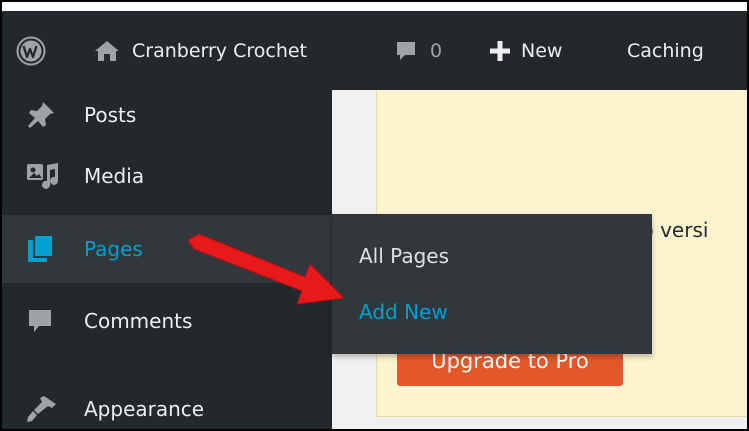  What do you see at coordinates (107, 50) in the screenshot?
I see `home-icon` at bounding box center [107, 50].